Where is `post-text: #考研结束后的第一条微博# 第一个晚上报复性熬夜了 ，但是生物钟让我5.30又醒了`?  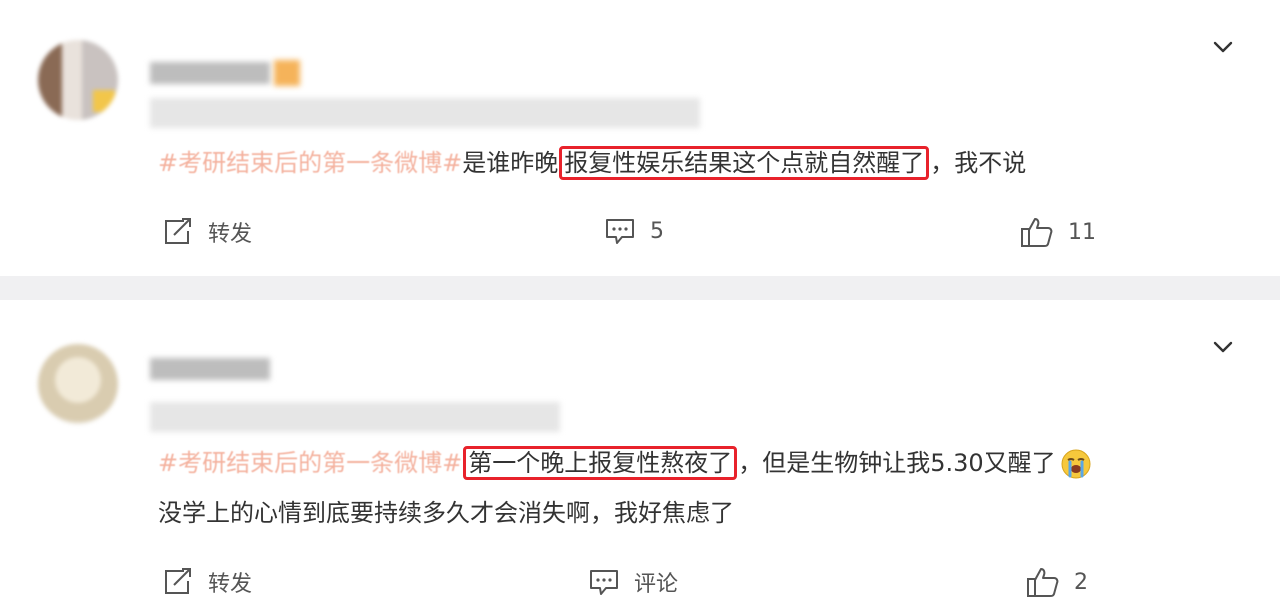 post-text: #考研结束后的第一条微博# 第一个晚上报复性熬夜了 ，但是生物钟让我5.30又醒了 is located at coordinates (625, 463).